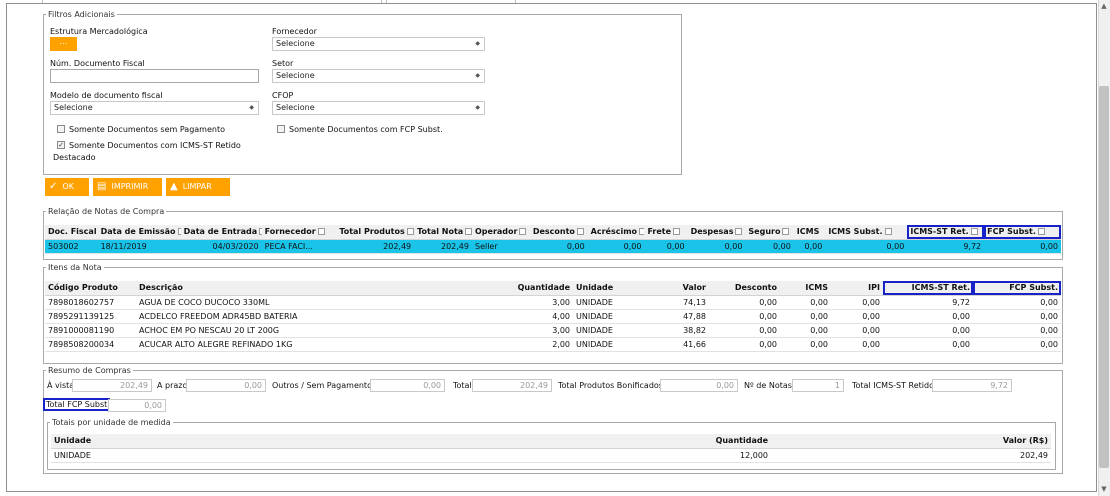 This screenshot has width=1110, height=496. I want to click on modelo-label: Modelo de documento fiscal, so click(106, 95).